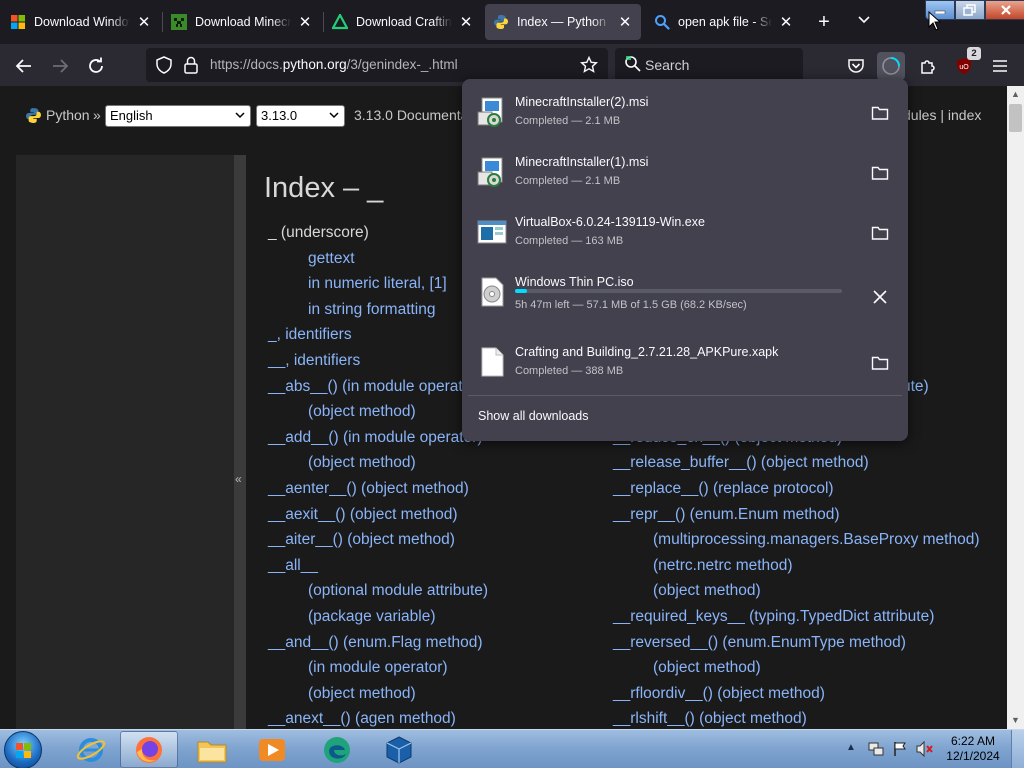 Image resolution: width=1024 pixels, height=768 pixels. What do you see at coordinates (372, 617) in the screenshot?
I see `index-entry: (package variable)` at bounding box center [372, 617].